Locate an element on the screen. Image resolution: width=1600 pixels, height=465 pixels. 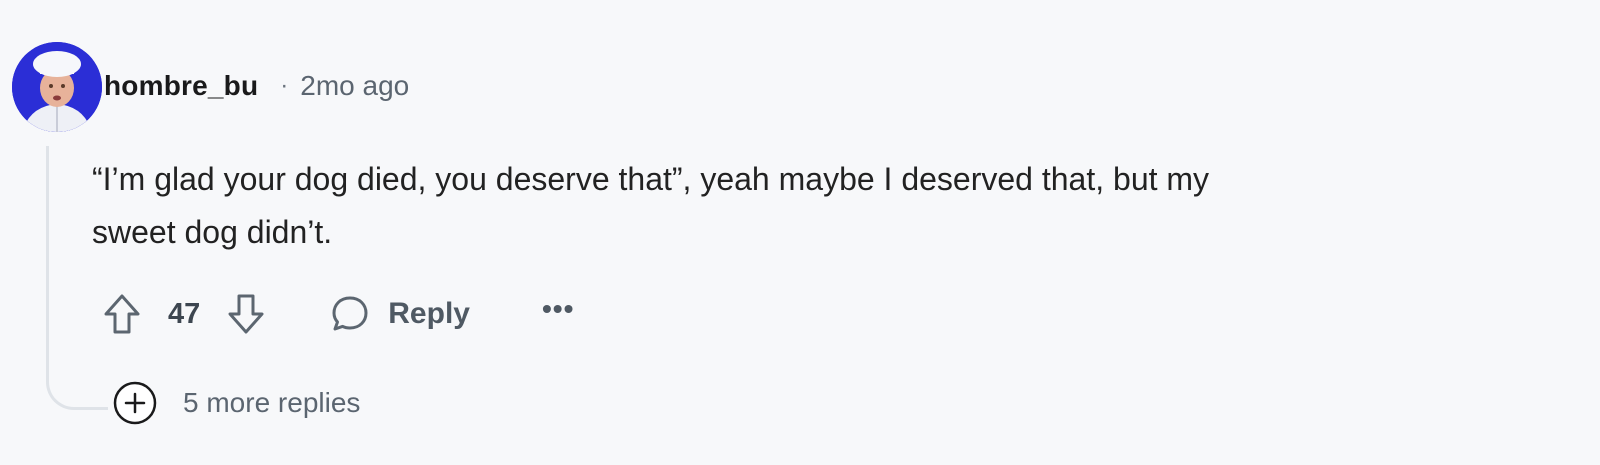
downvote-arrow-icon is located at coordinates (246, 314).